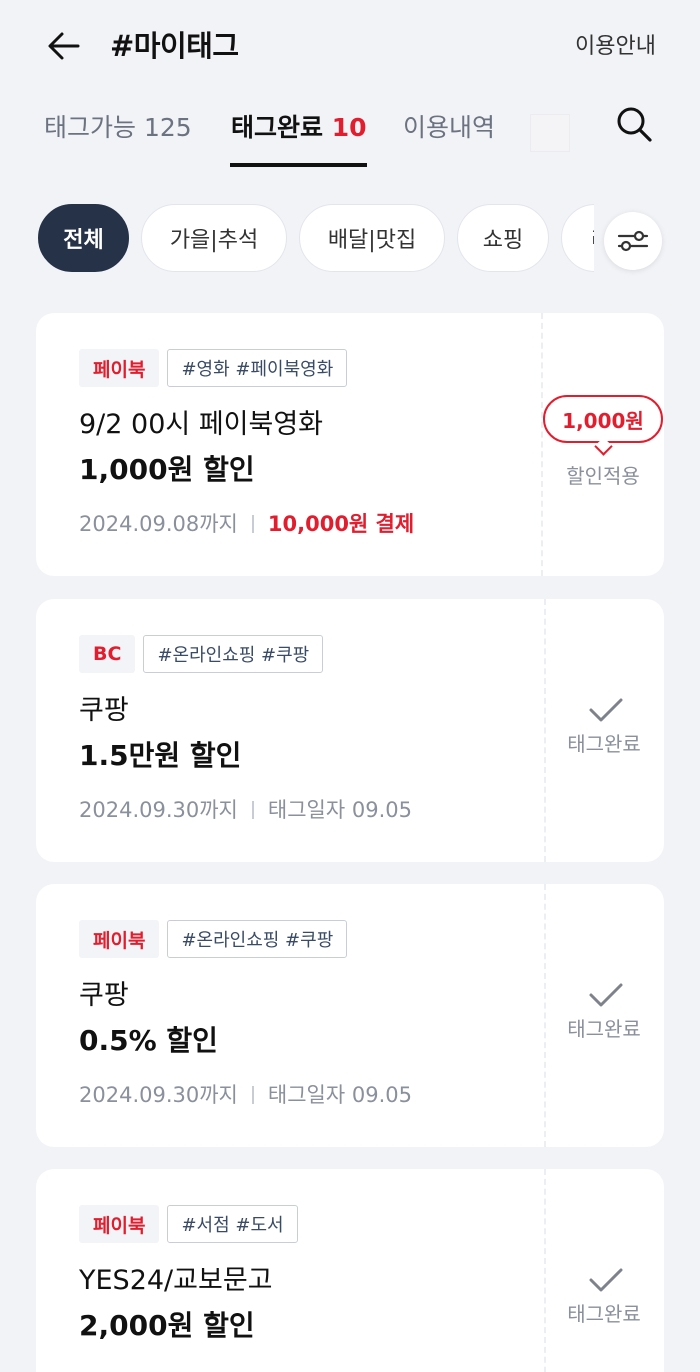 The width and height of the screenshot is (700, 1372). What do you see at coordinates (167, 1325) in the screenshot?
I see `benefit-text: 2,000원 할인` at bounding box center [167, 1325].